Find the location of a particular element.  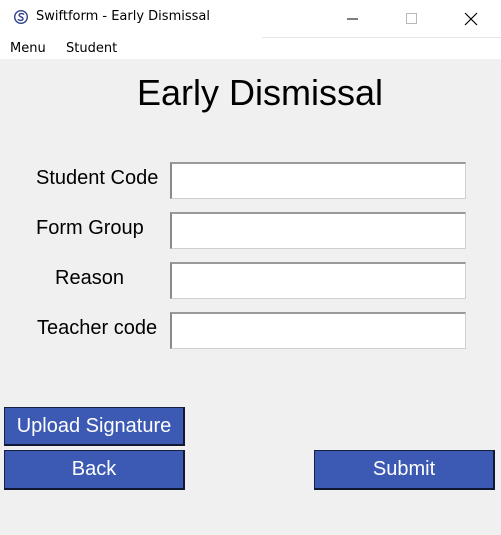

menu-item-menu: Menu is located at coordinates (28, 48).